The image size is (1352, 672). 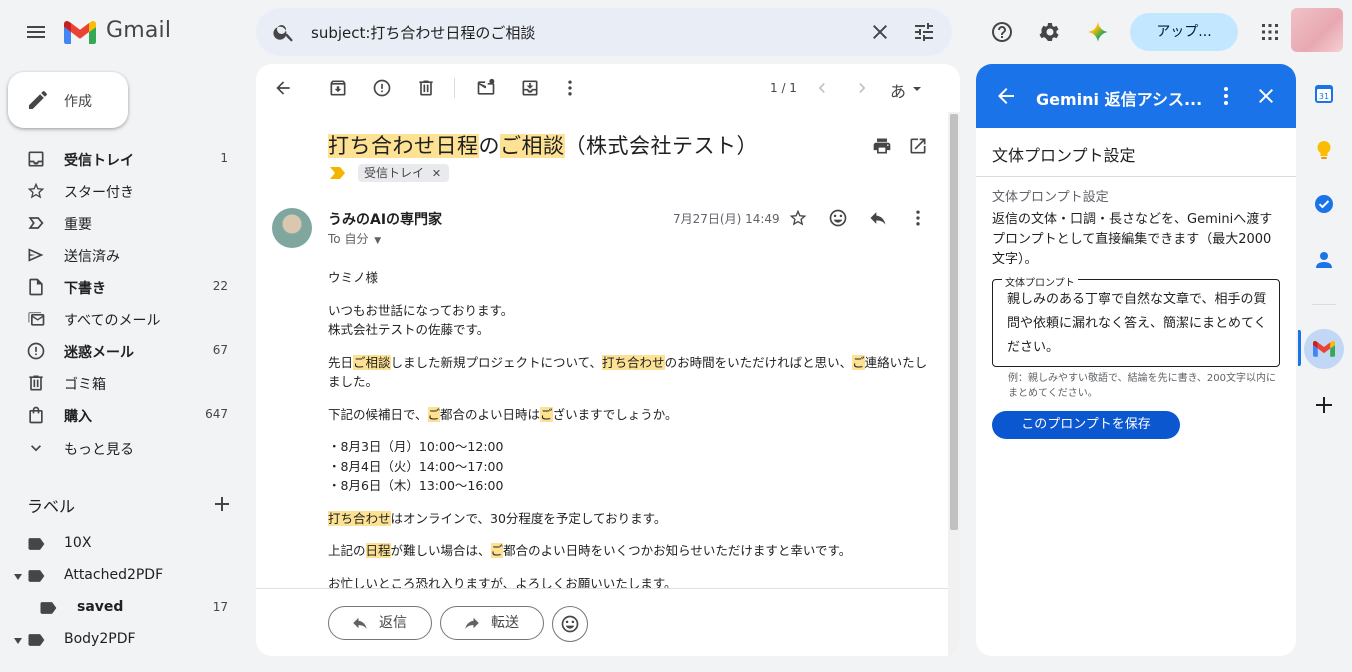 I want to click on label-item-10x: 10X, so click(x=122, y=544).